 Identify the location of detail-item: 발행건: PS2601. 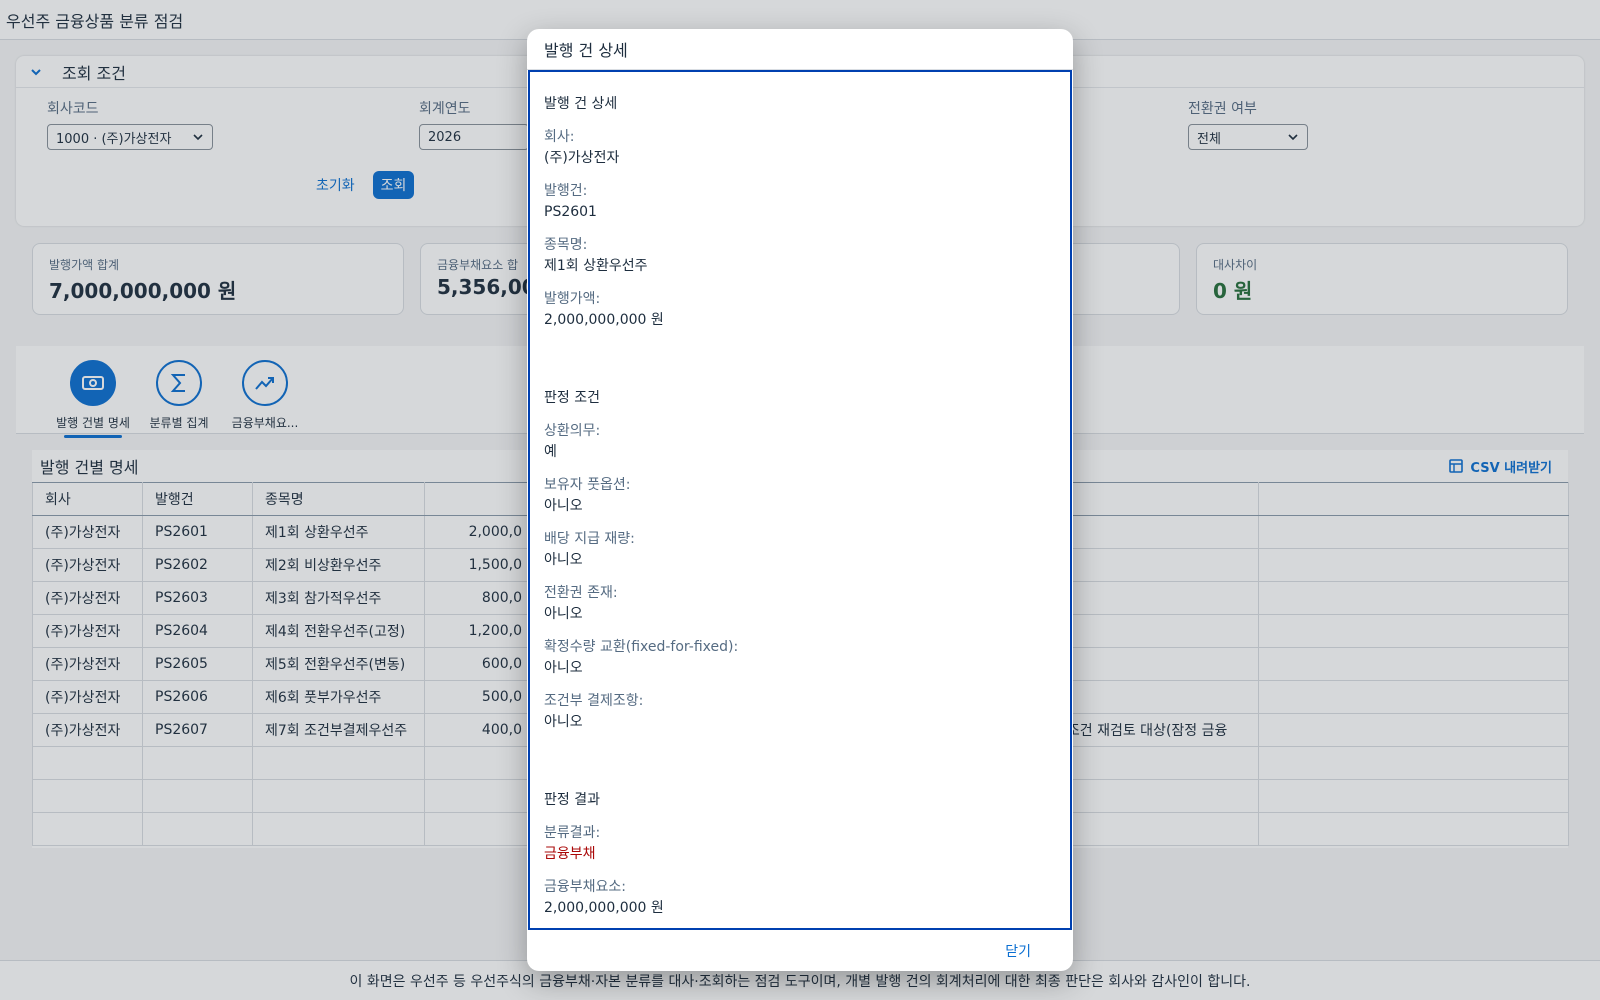
(800, 202).